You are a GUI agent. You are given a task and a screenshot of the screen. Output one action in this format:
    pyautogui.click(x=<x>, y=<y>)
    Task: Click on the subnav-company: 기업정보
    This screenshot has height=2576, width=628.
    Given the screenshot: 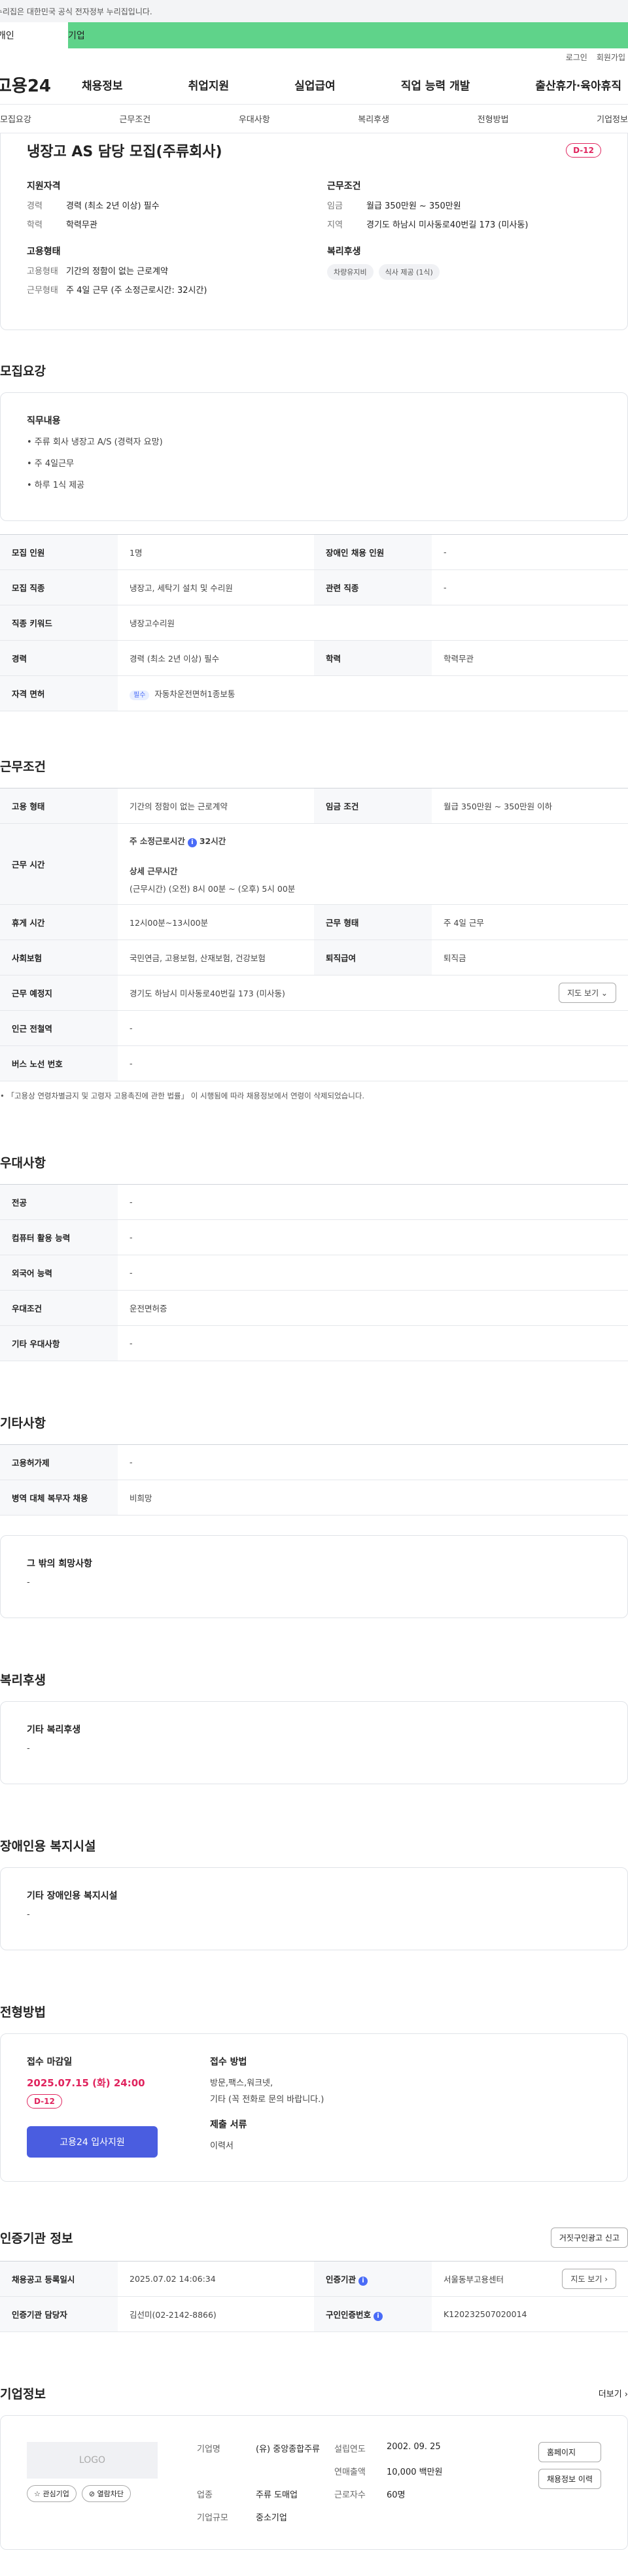 What is the action you would take?
    pyautogui.click(x=613, y=118)
    